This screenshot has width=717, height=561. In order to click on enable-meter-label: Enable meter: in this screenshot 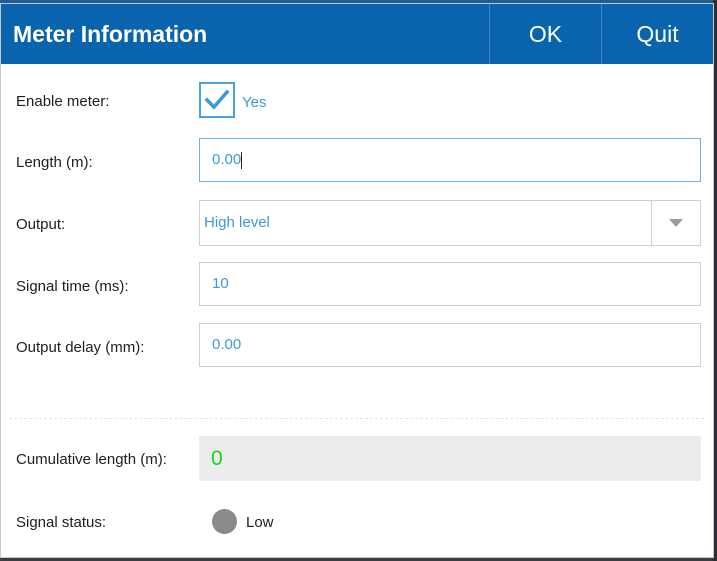, I will do `click(63, 101)`.